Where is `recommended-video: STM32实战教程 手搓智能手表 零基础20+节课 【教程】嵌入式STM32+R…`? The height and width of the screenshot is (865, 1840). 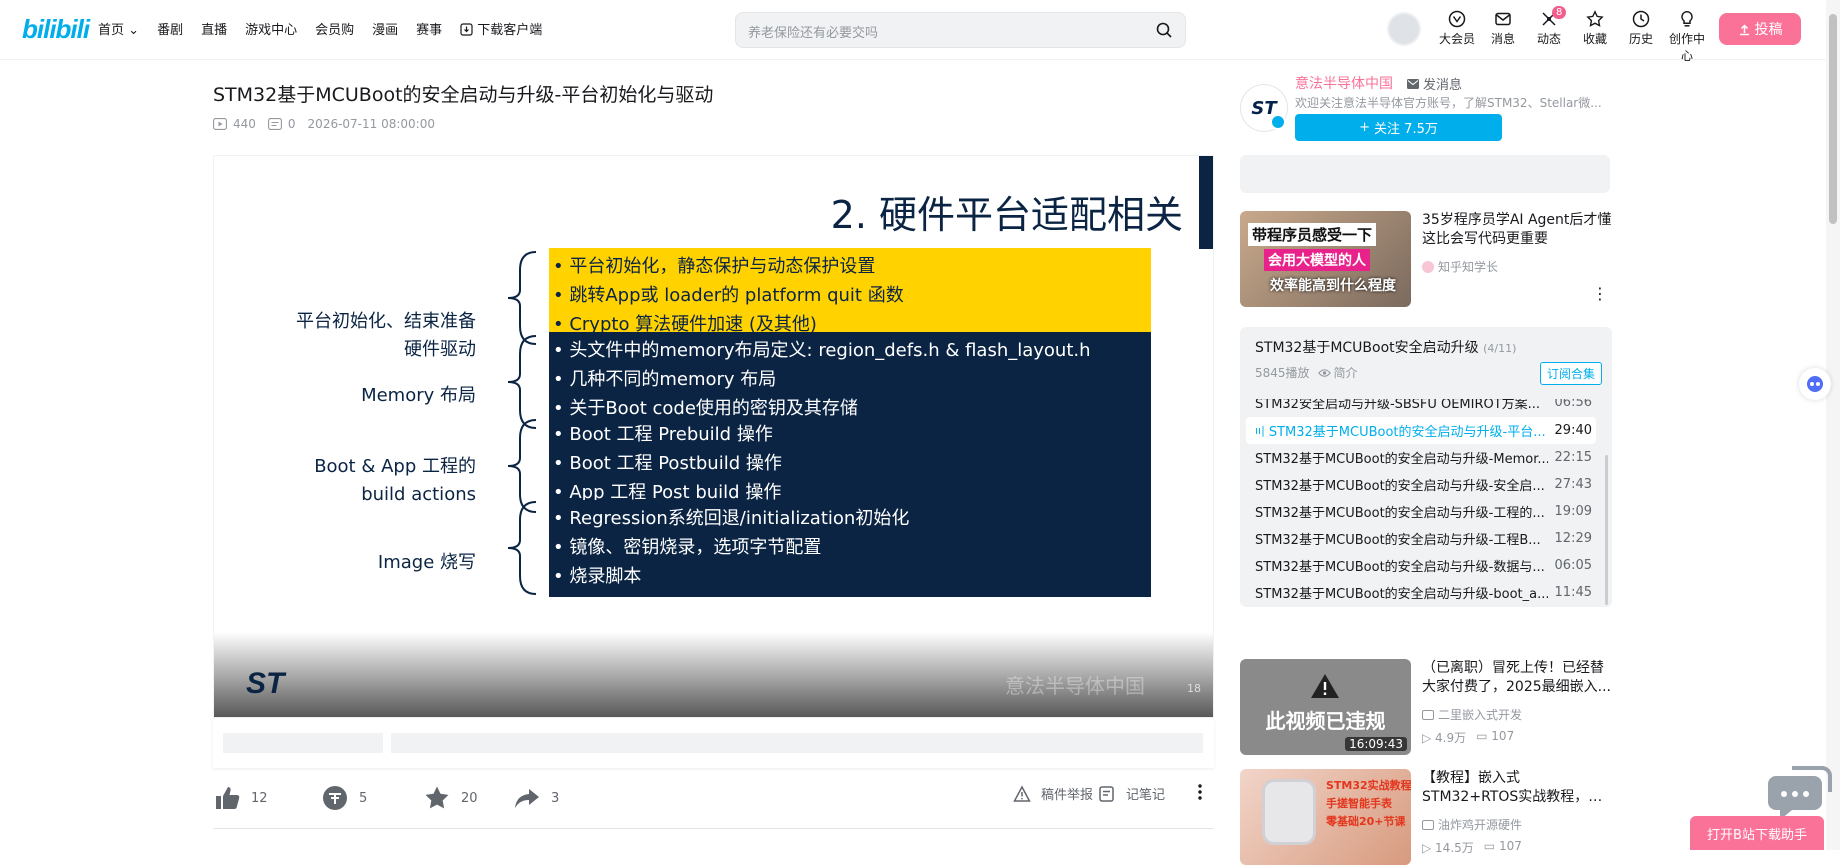
recommended-video: STM32实战教程 手搓智能手表 零基础20+节课 【教程】嵌入式STM32+R… is located at coordinates (1426, 817).